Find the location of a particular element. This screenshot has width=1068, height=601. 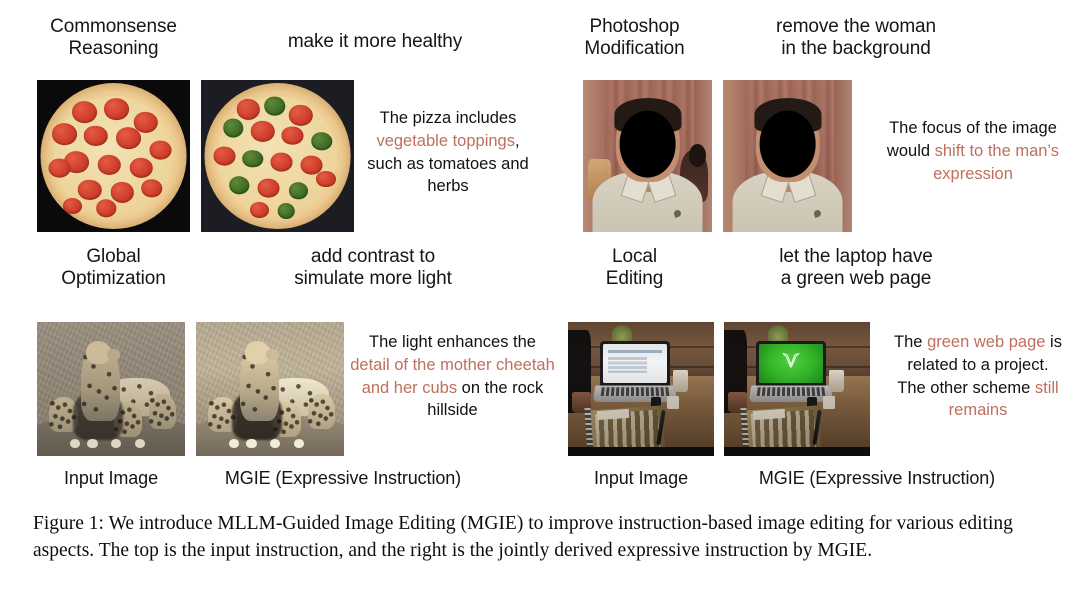

category-label-line2: Modification is located at coordinates (634, 49).